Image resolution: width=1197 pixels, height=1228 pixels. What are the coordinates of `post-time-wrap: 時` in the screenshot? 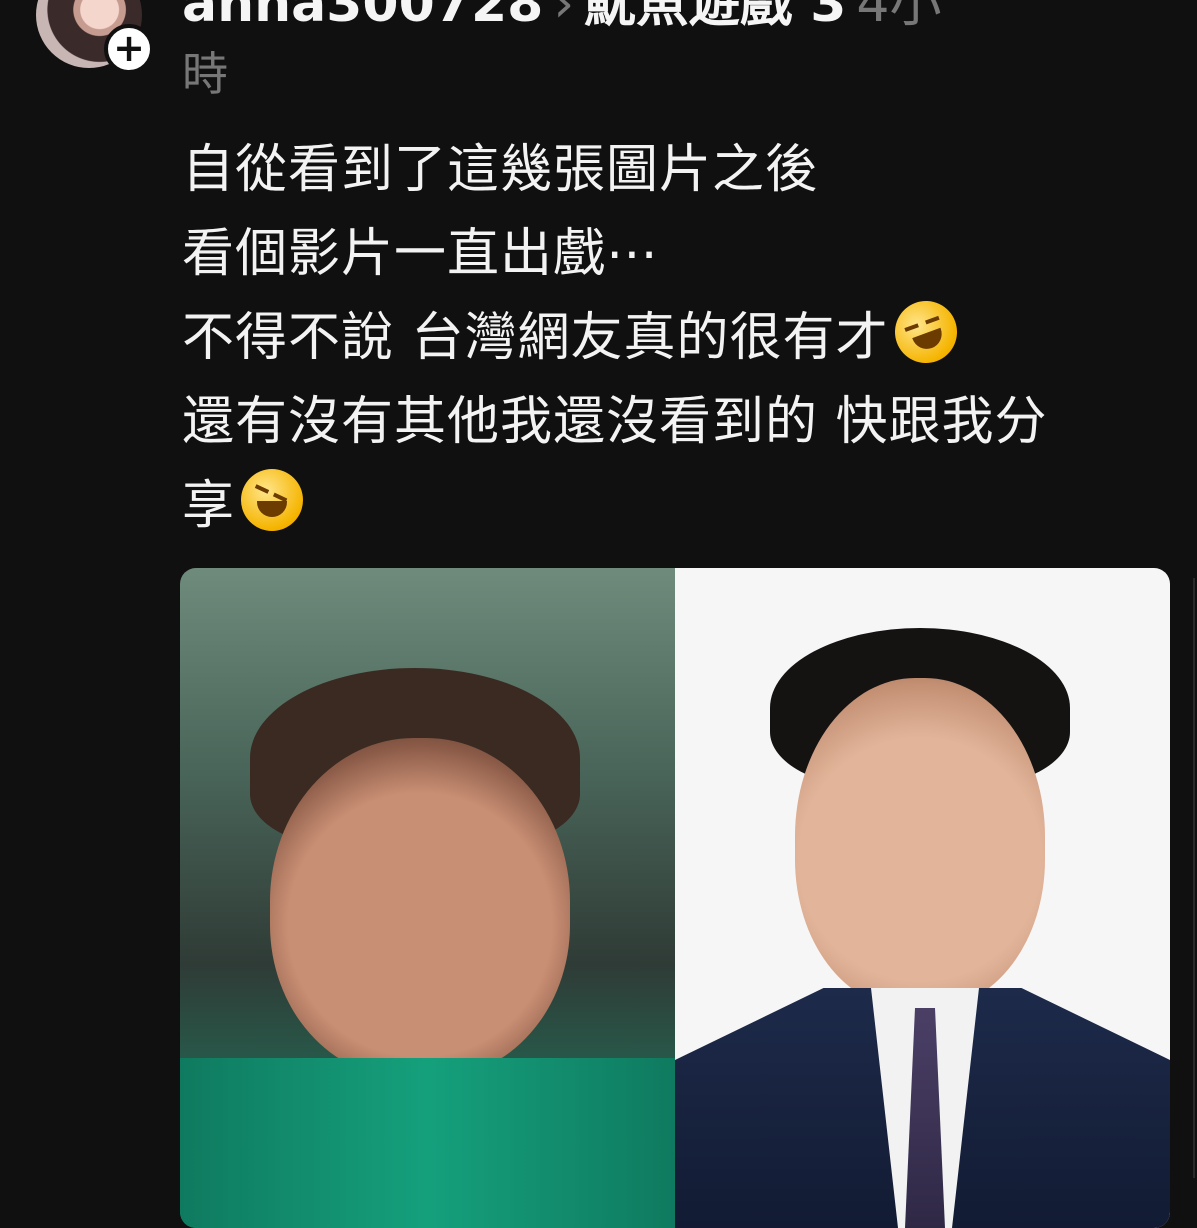 It's located at (205, 74).